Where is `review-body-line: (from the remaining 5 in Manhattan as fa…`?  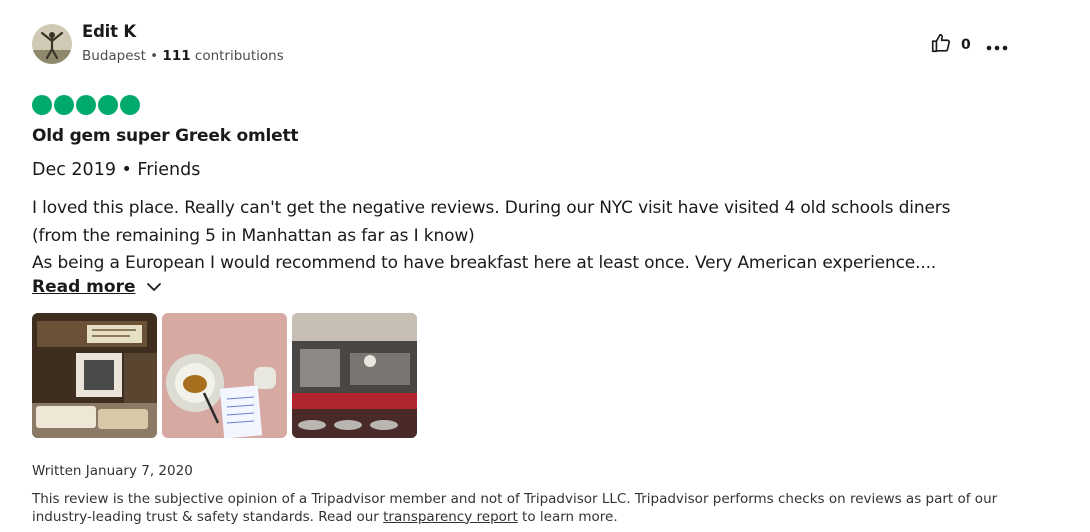 review-body-line: (from the remaining 5 in Manhattan as fa… is located at coordinates (253, 235).